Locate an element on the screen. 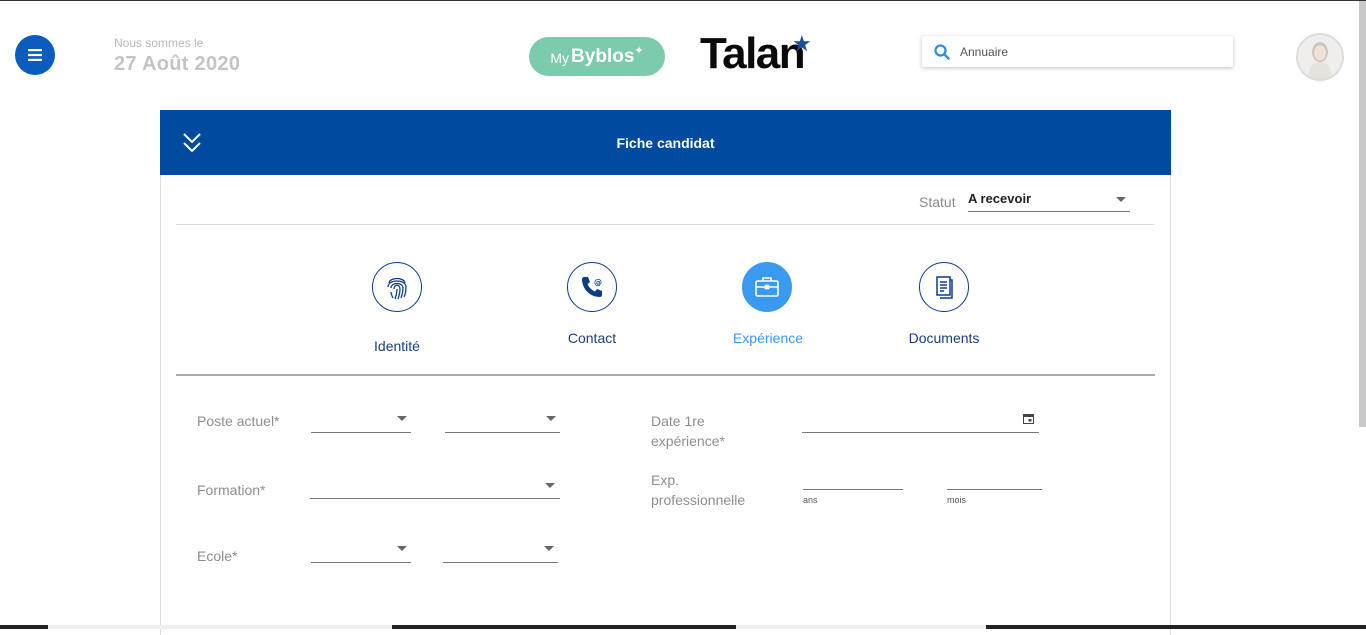 This screenshot has height=635, width=1366. step-experience-label: Expérience is located at coordinates (768, 338).